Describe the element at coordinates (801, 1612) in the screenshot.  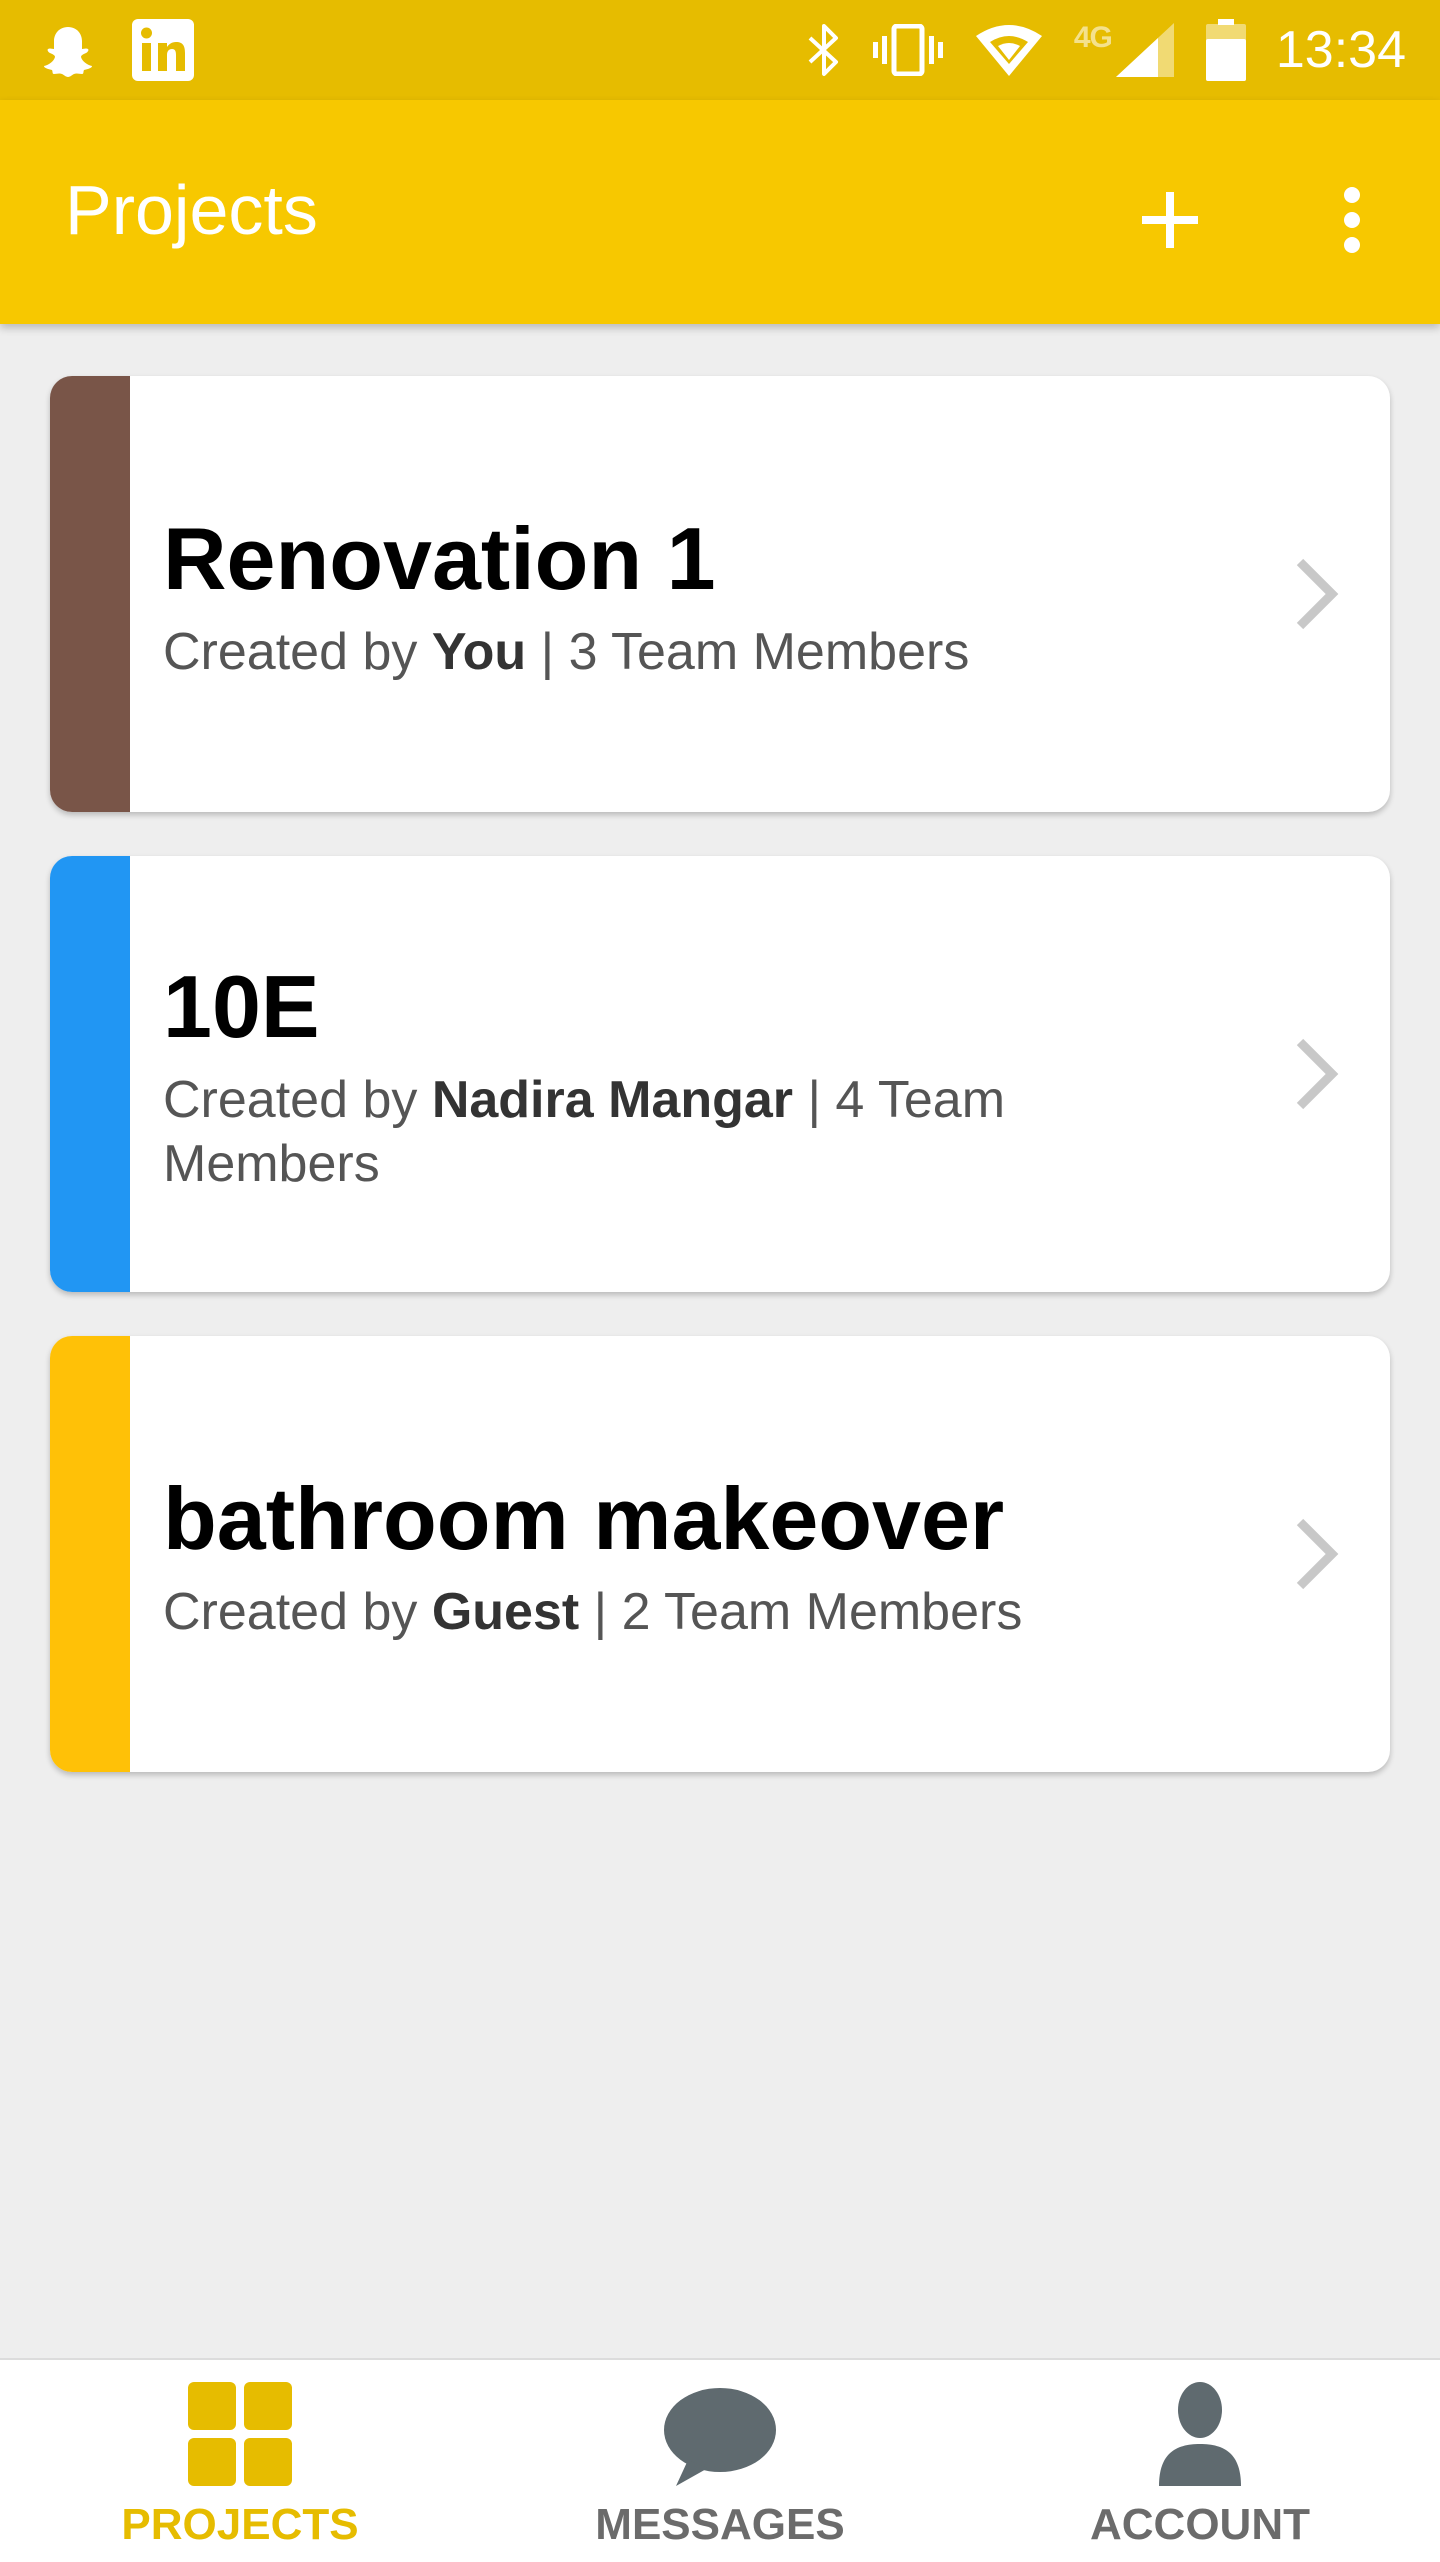
I see `team-members-count: | 2 Team Members` at that location.